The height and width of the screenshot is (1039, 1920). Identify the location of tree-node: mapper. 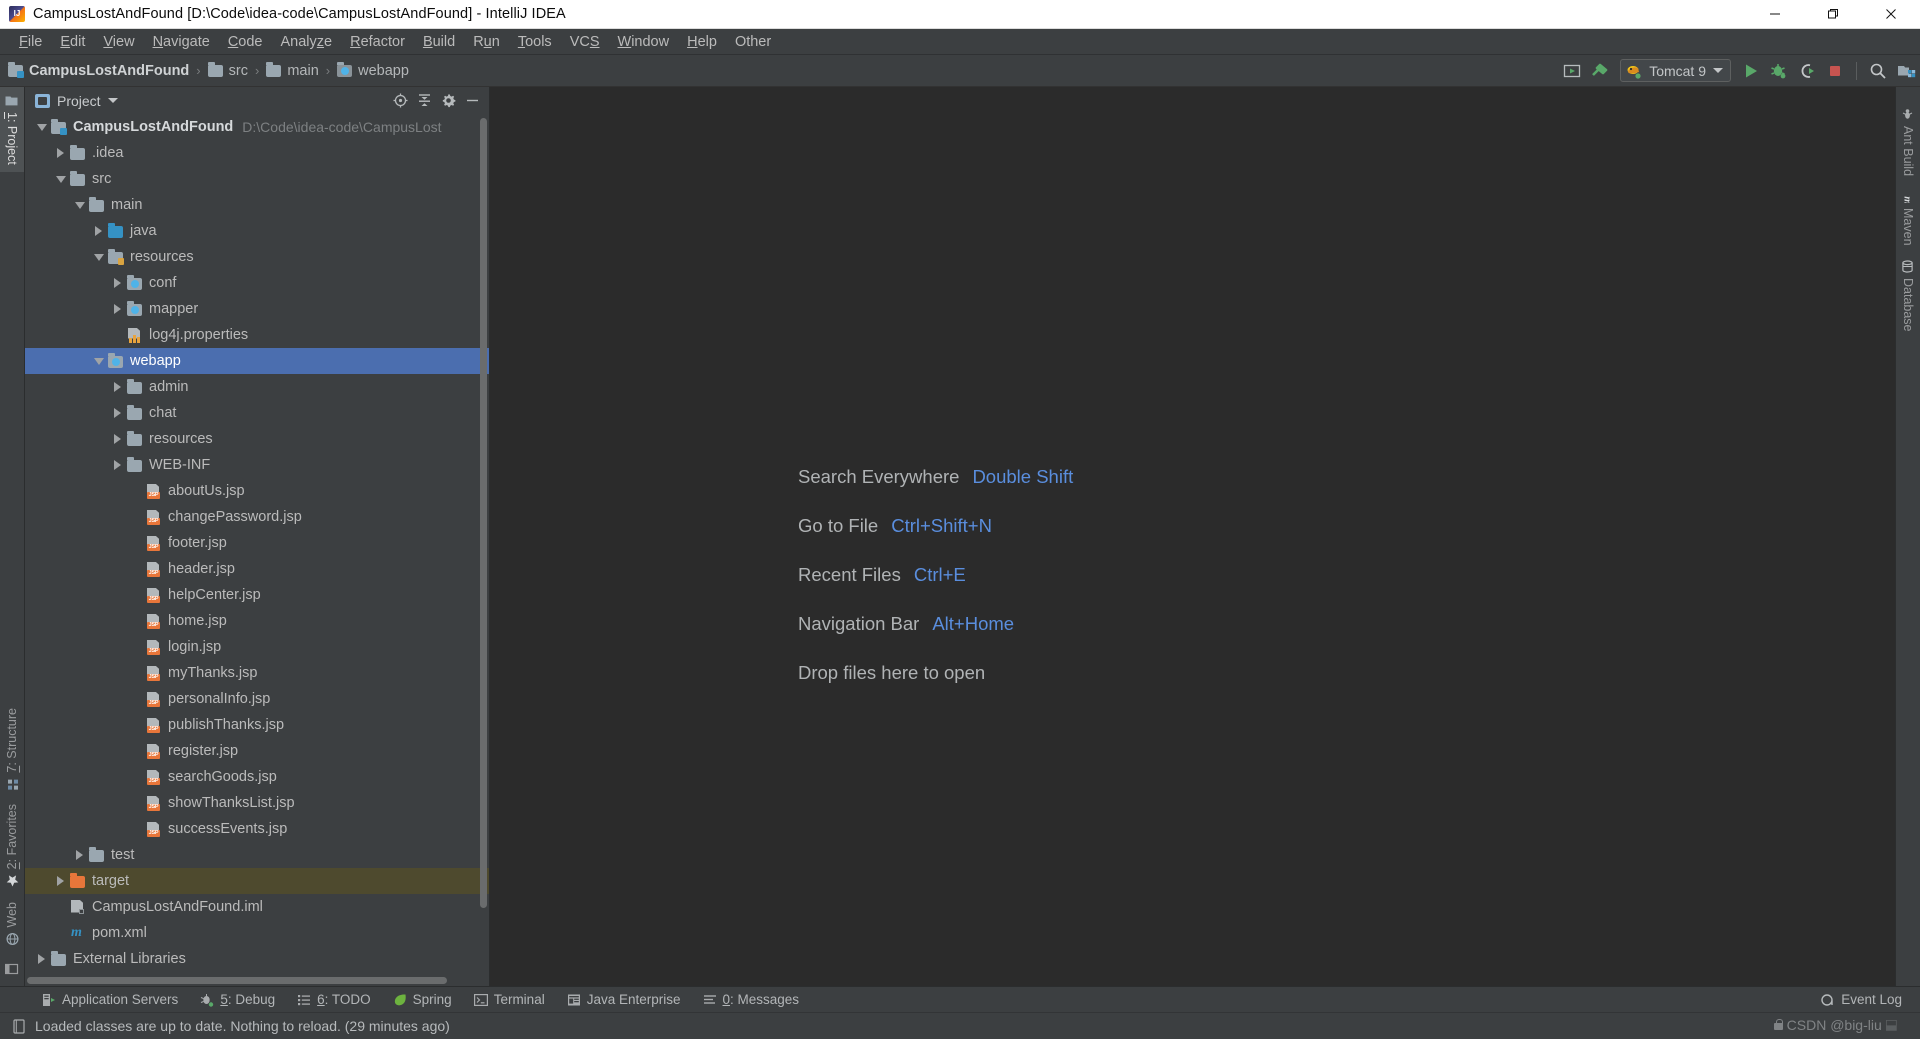
(257, 309).